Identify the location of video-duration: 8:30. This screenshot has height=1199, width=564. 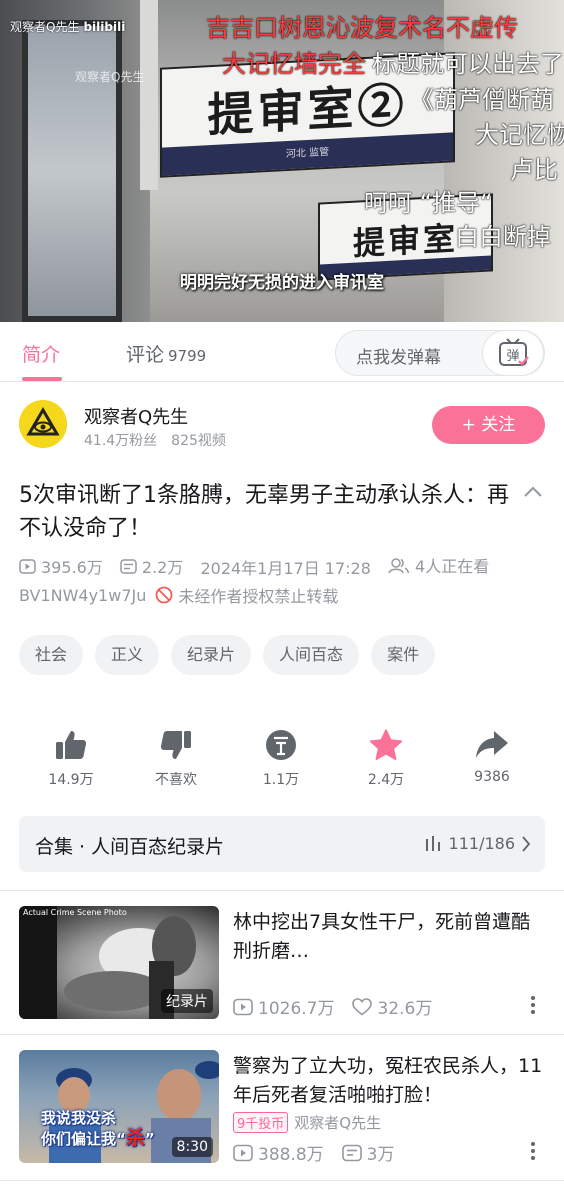
(192, 1147).